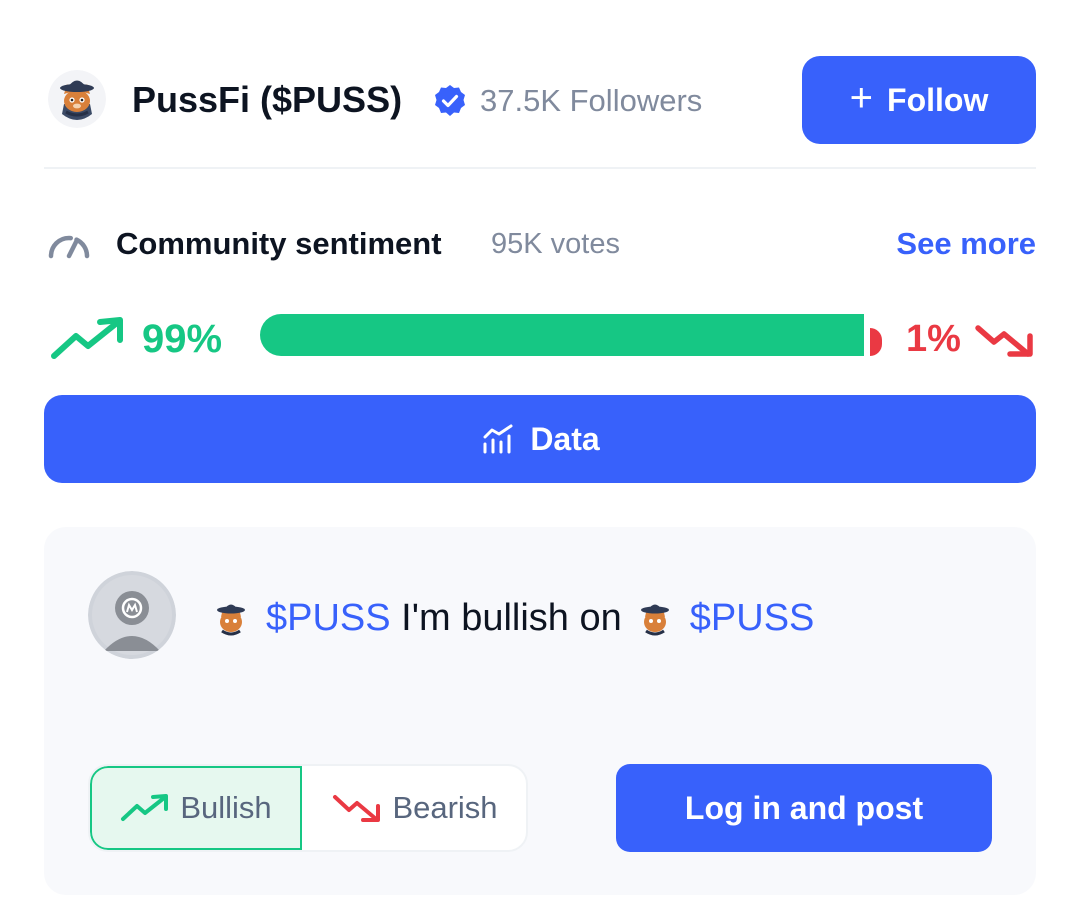 Image resolution: width=1080 pixels, height=902 pixels. What do you see at coordinates (506, 618) in the screenshot?
I see `post-body: I'm bullish on` at bounding box center [506, 618].